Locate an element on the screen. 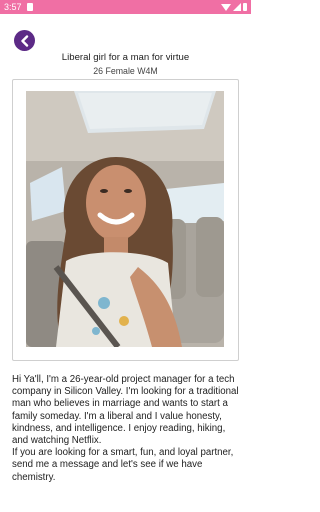  wifi-icon is located at coordinates (226, 7).